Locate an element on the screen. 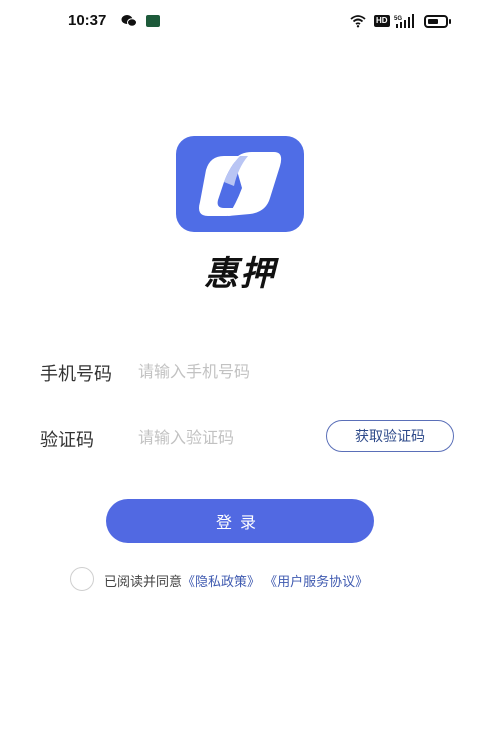 The image size is (480, 750). battery-fill is located at coordinates (433, 21).